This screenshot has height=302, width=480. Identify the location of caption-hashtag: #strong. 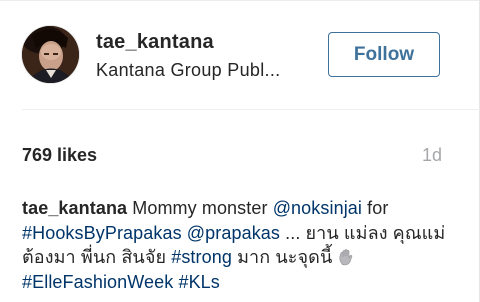
(201, 257).